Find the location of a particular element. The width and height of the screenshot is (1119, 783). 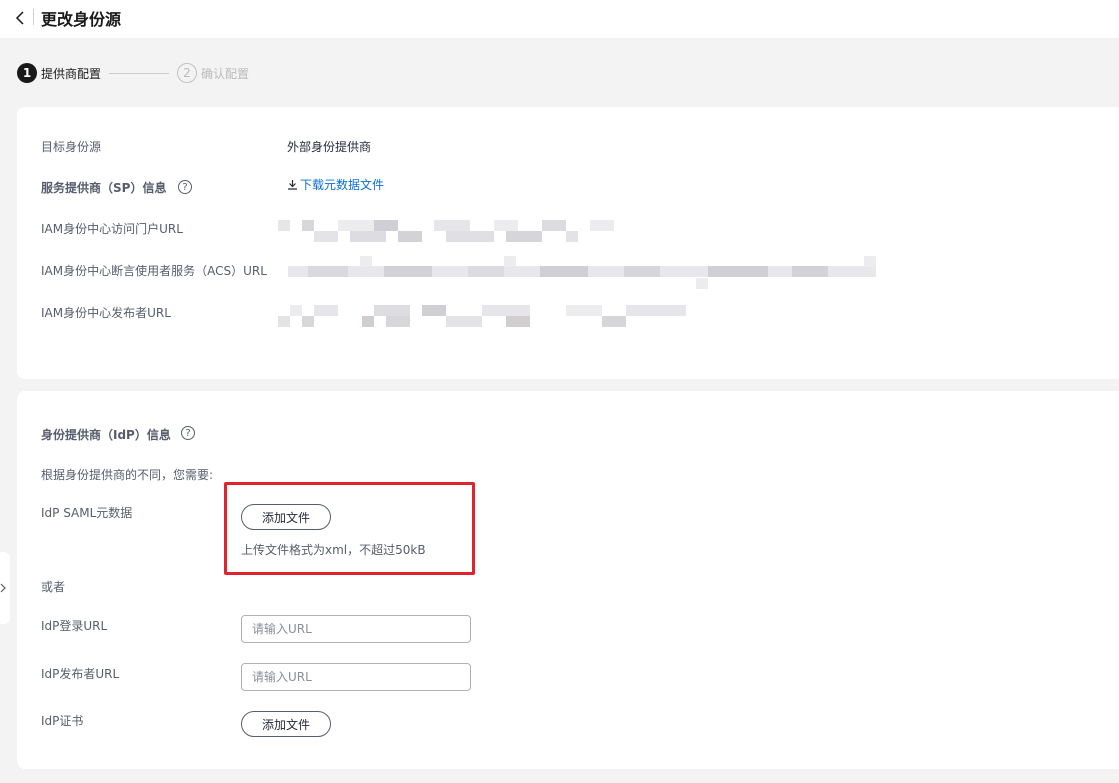

idp-login-url-label: IdP登录URL is located at coordinates (74, 626).